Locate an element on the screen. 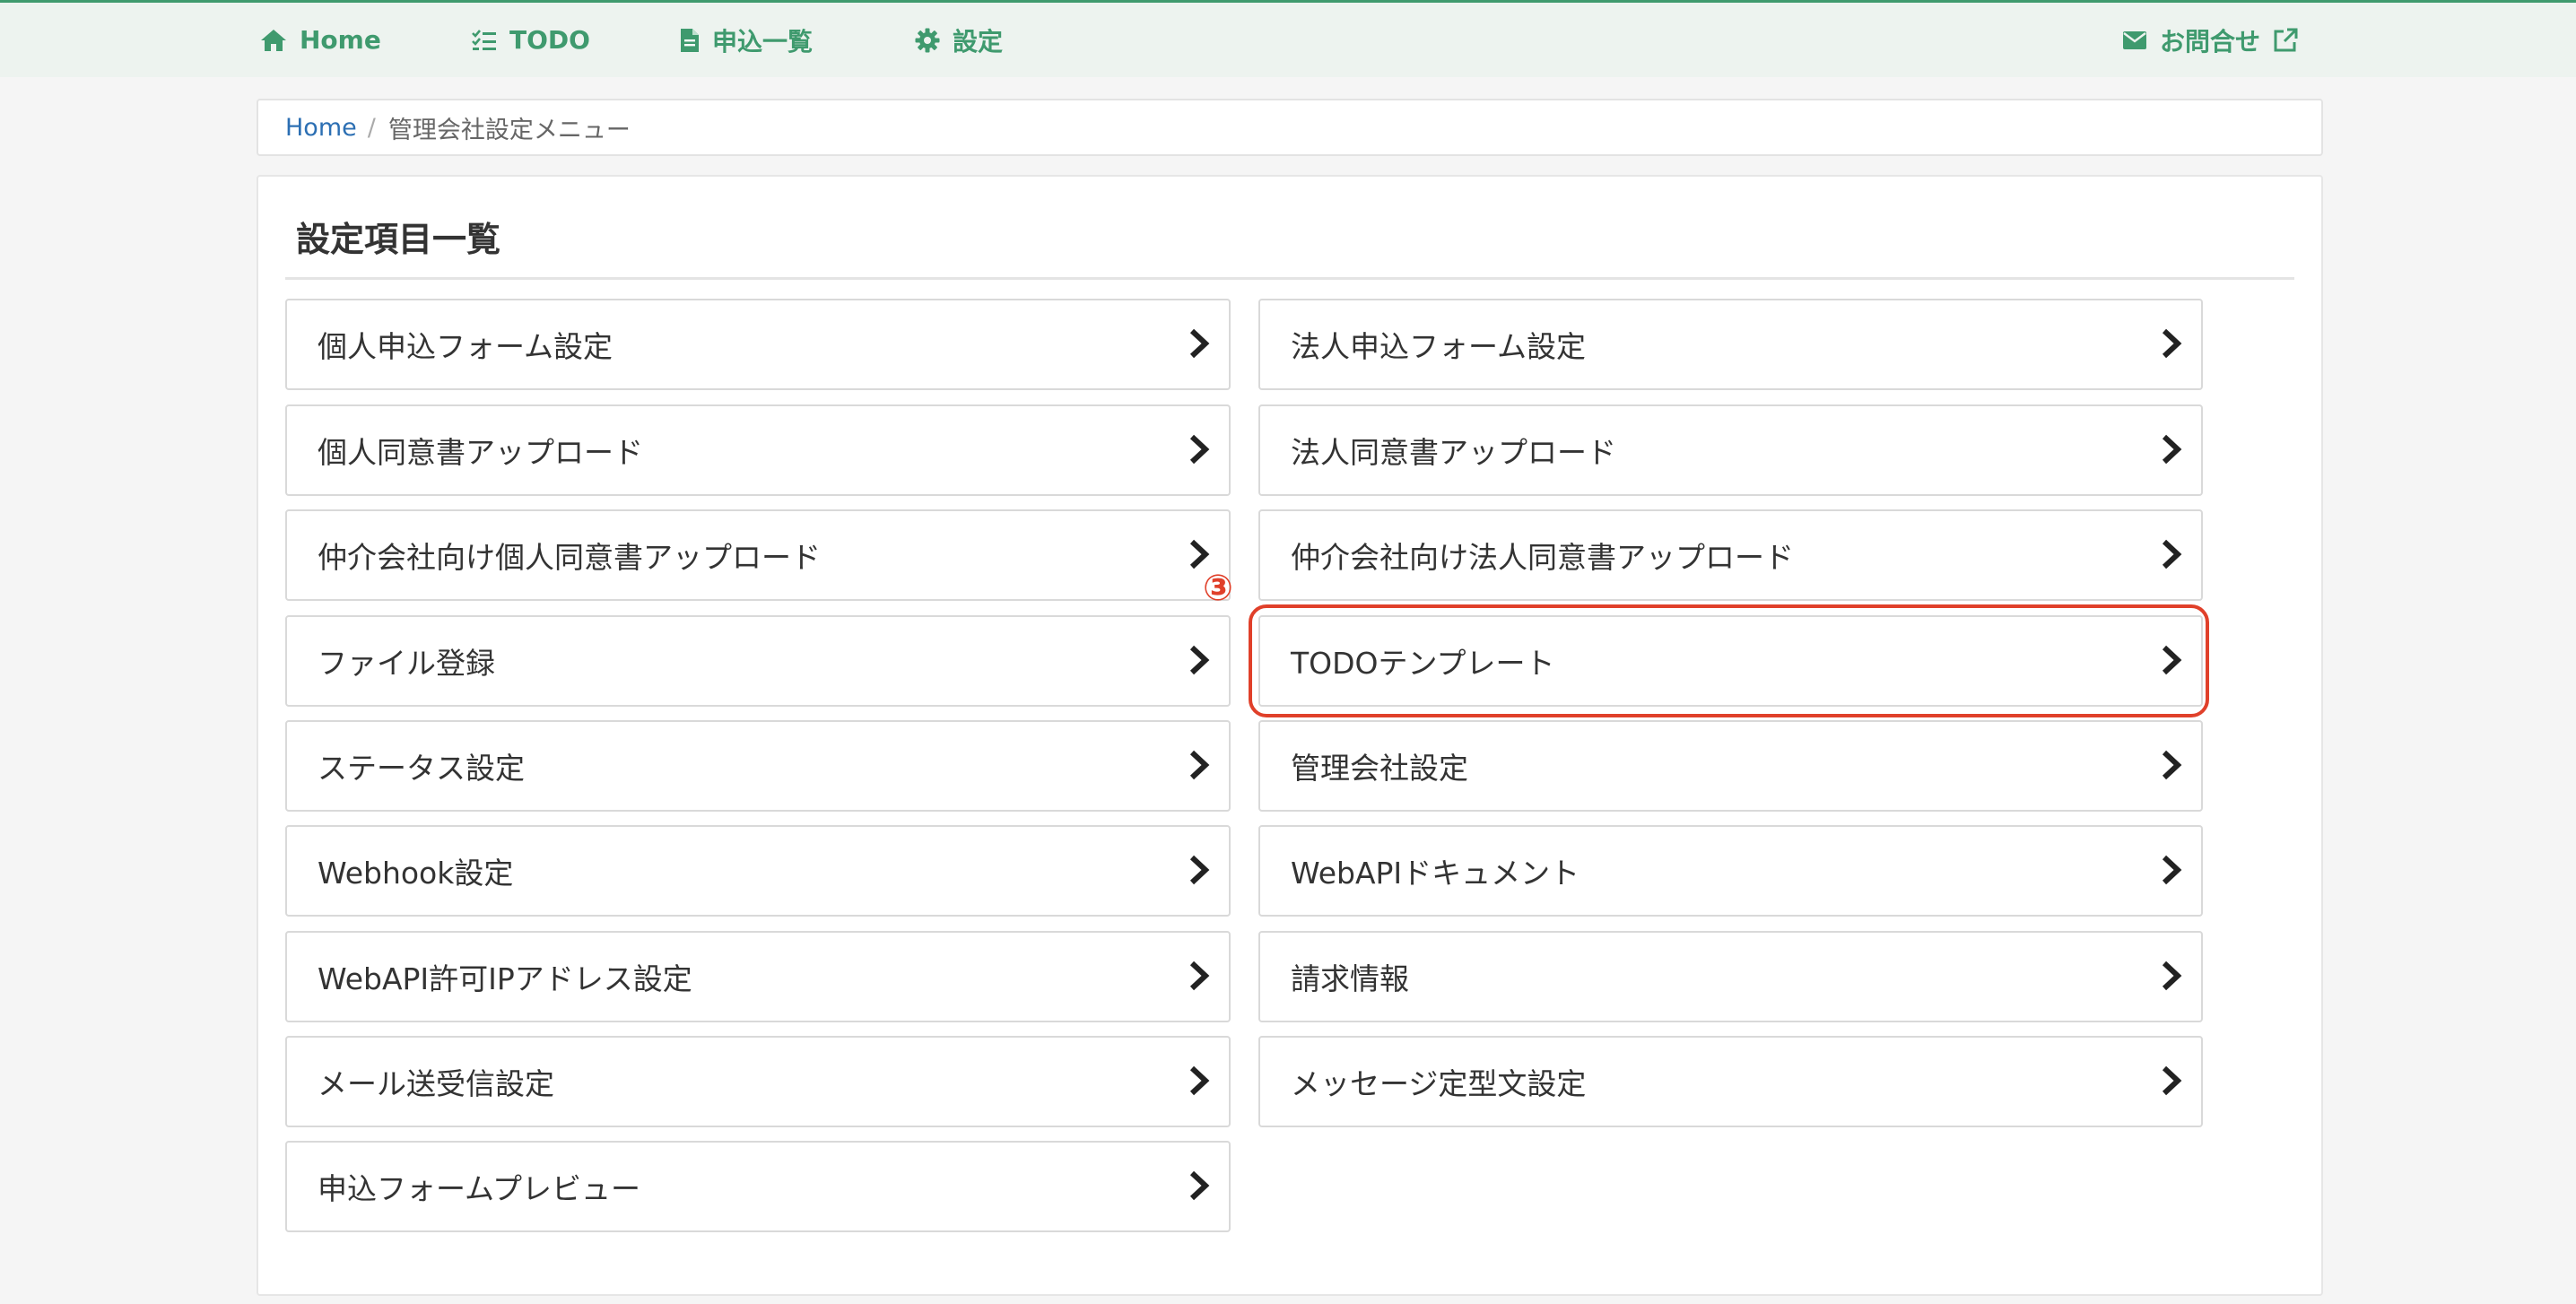 The image size is (2576, 1304). title-divider is located at coordinates (1289, 278).